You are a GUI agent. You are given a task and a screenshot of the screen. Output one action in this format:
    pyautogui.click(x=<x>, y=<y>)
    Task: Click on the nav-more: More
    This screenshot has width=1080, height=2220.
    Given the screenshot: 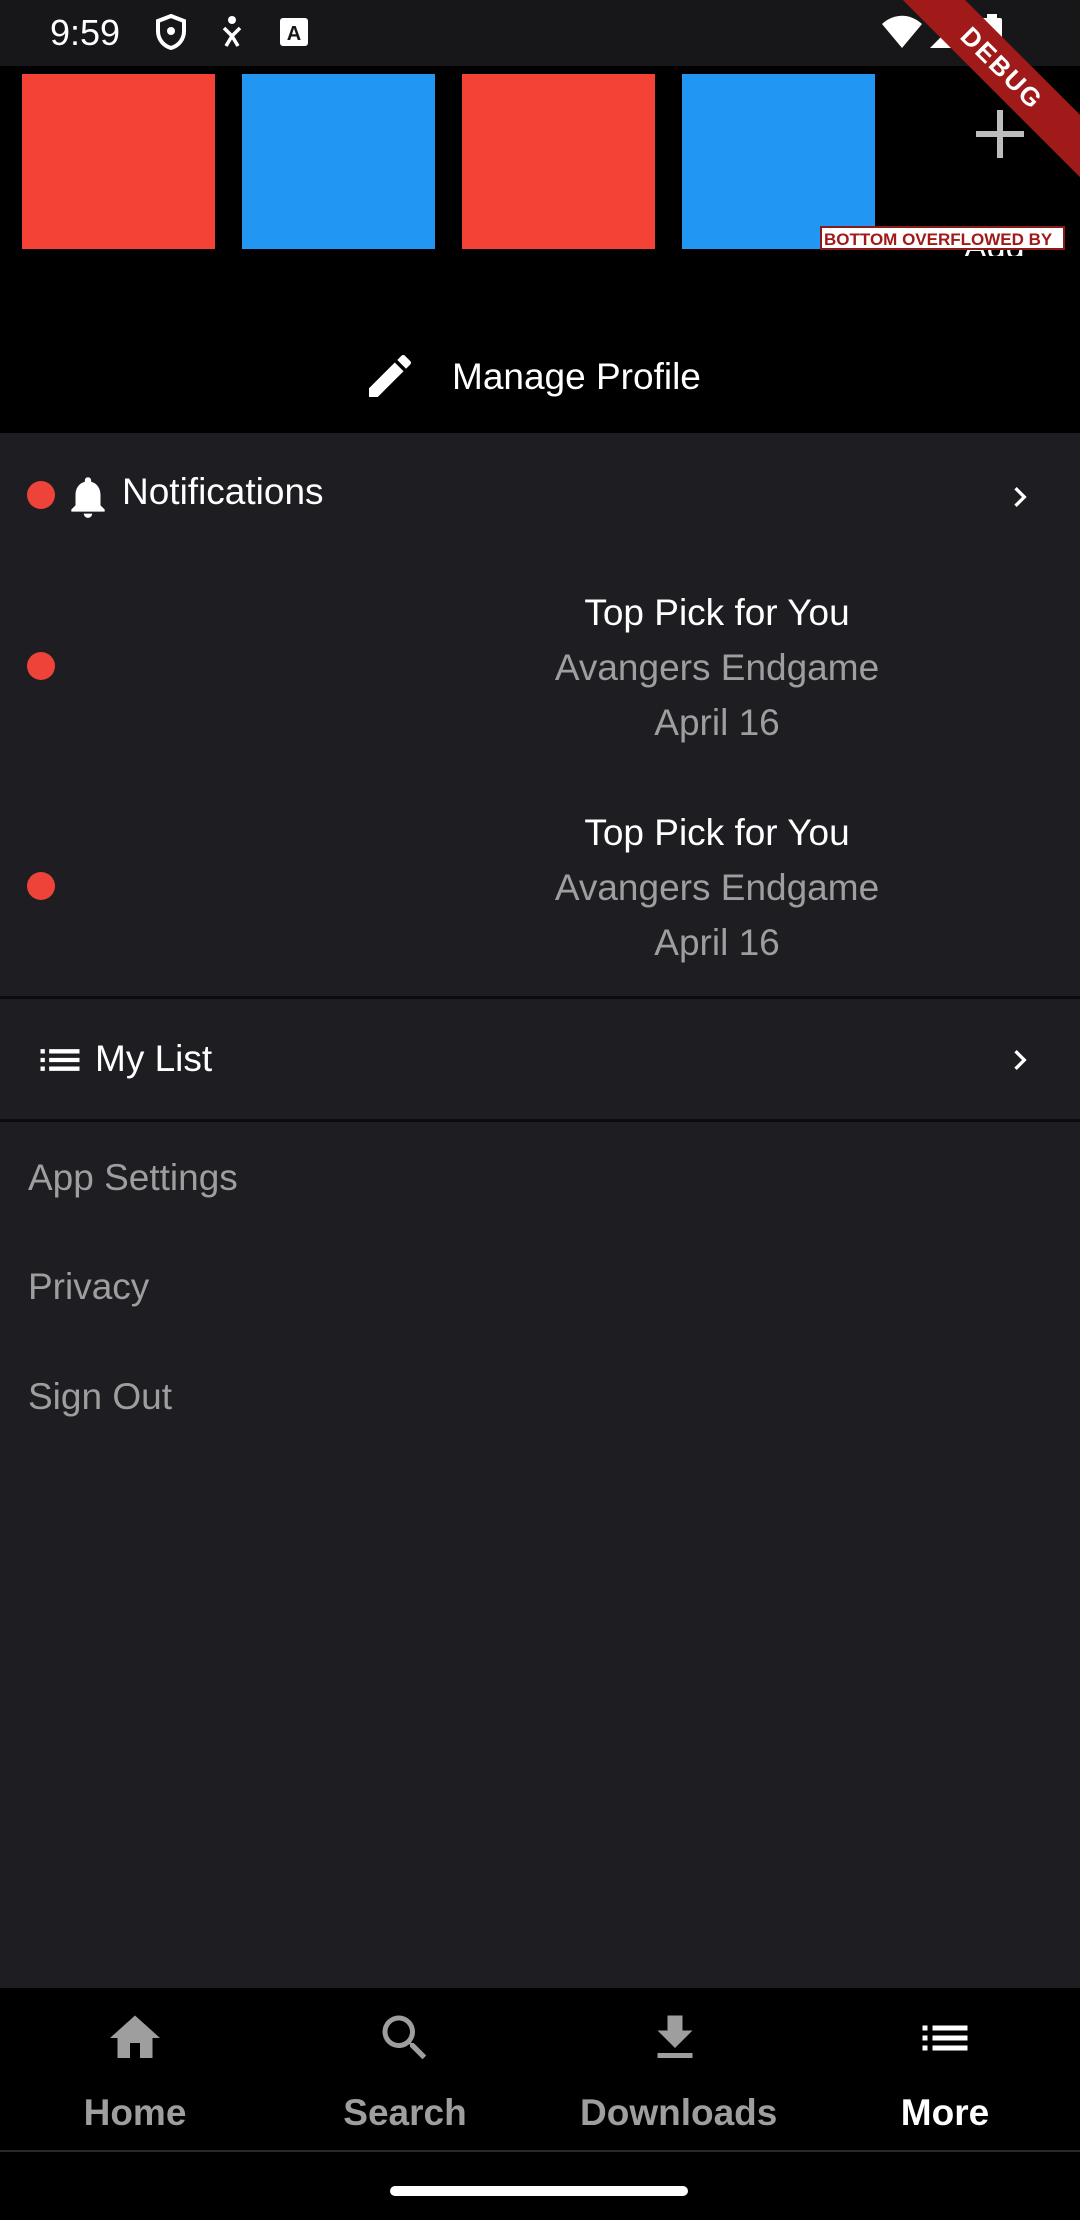 What is the action you would take?
    pyautogui.click(x=945, y=2069)
    